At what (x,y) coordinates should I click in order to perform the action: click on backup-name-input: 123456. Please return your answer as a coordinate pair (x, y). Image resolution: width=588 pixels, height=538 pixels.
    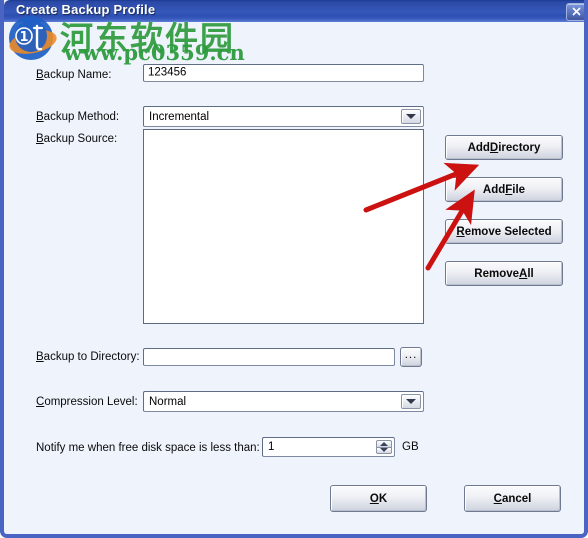
    Looking at the image, I should click on (283, 73).